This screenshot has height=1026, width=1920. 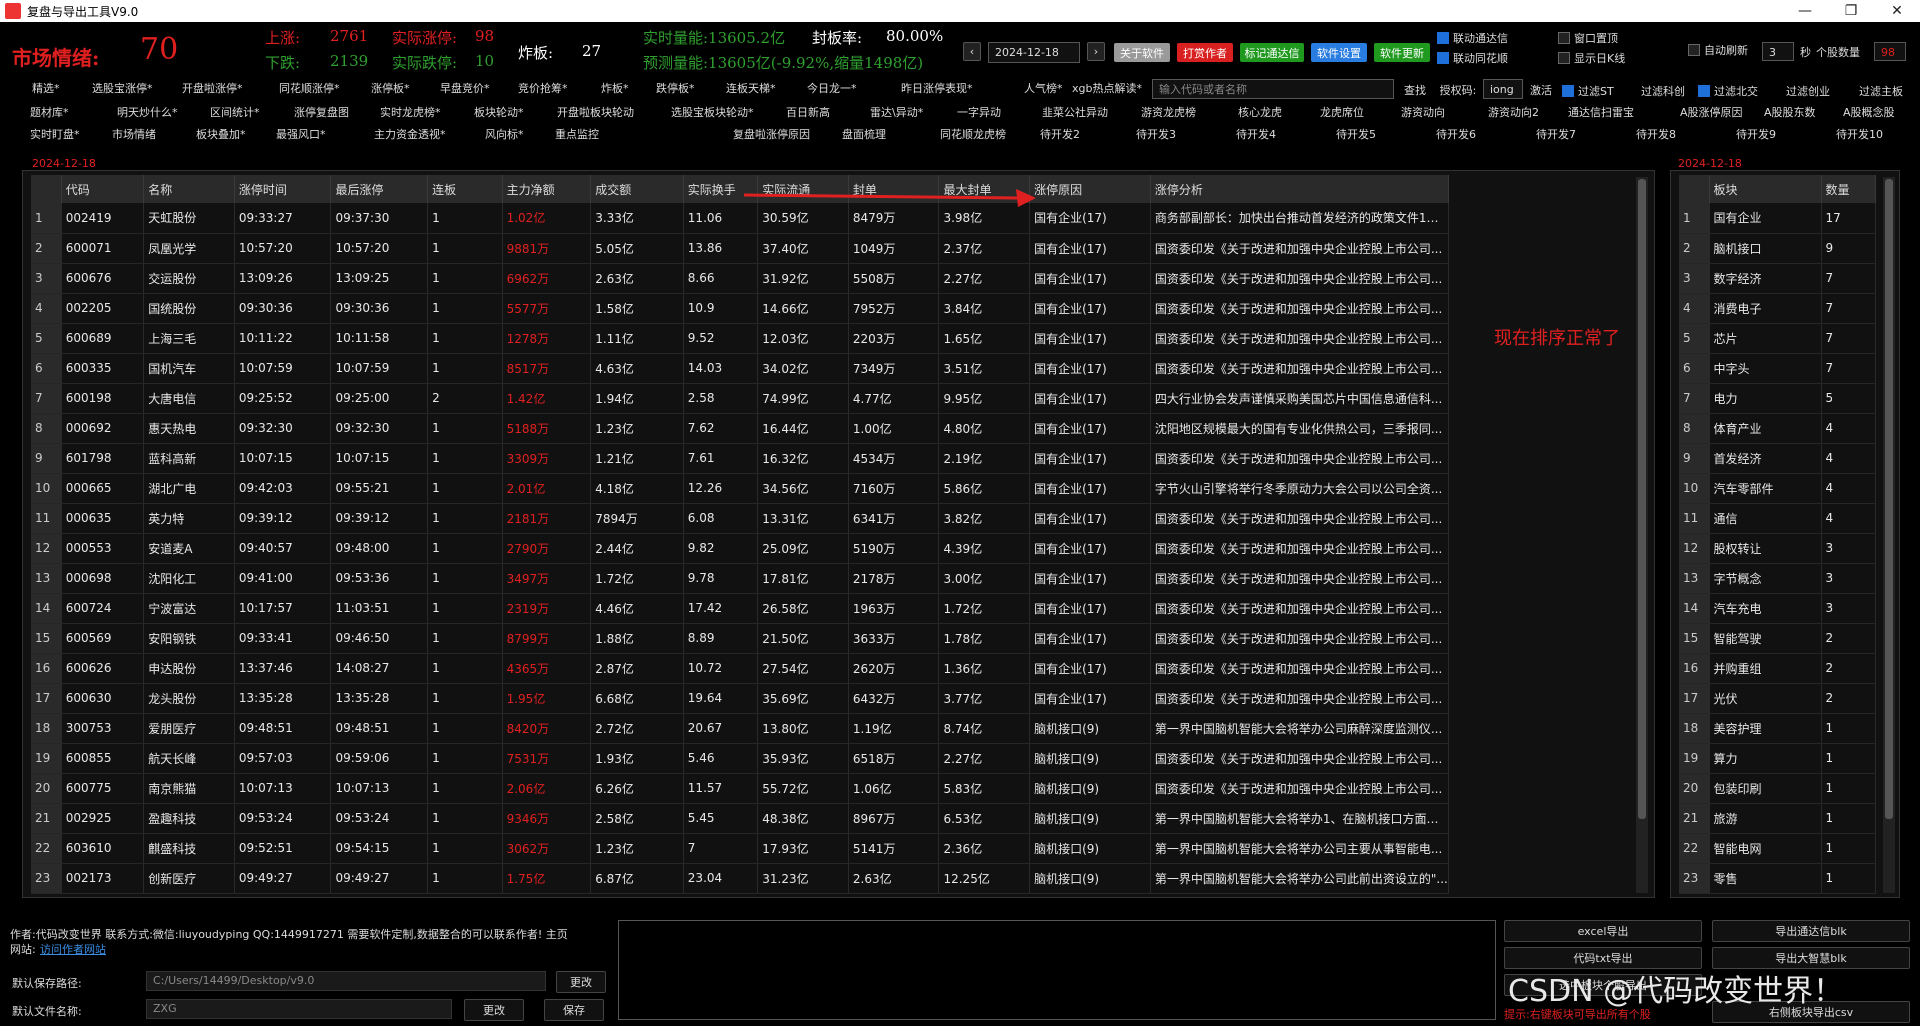 I want to click on sector-row: 9 首发经济 4, so click(x=1777, y=458).